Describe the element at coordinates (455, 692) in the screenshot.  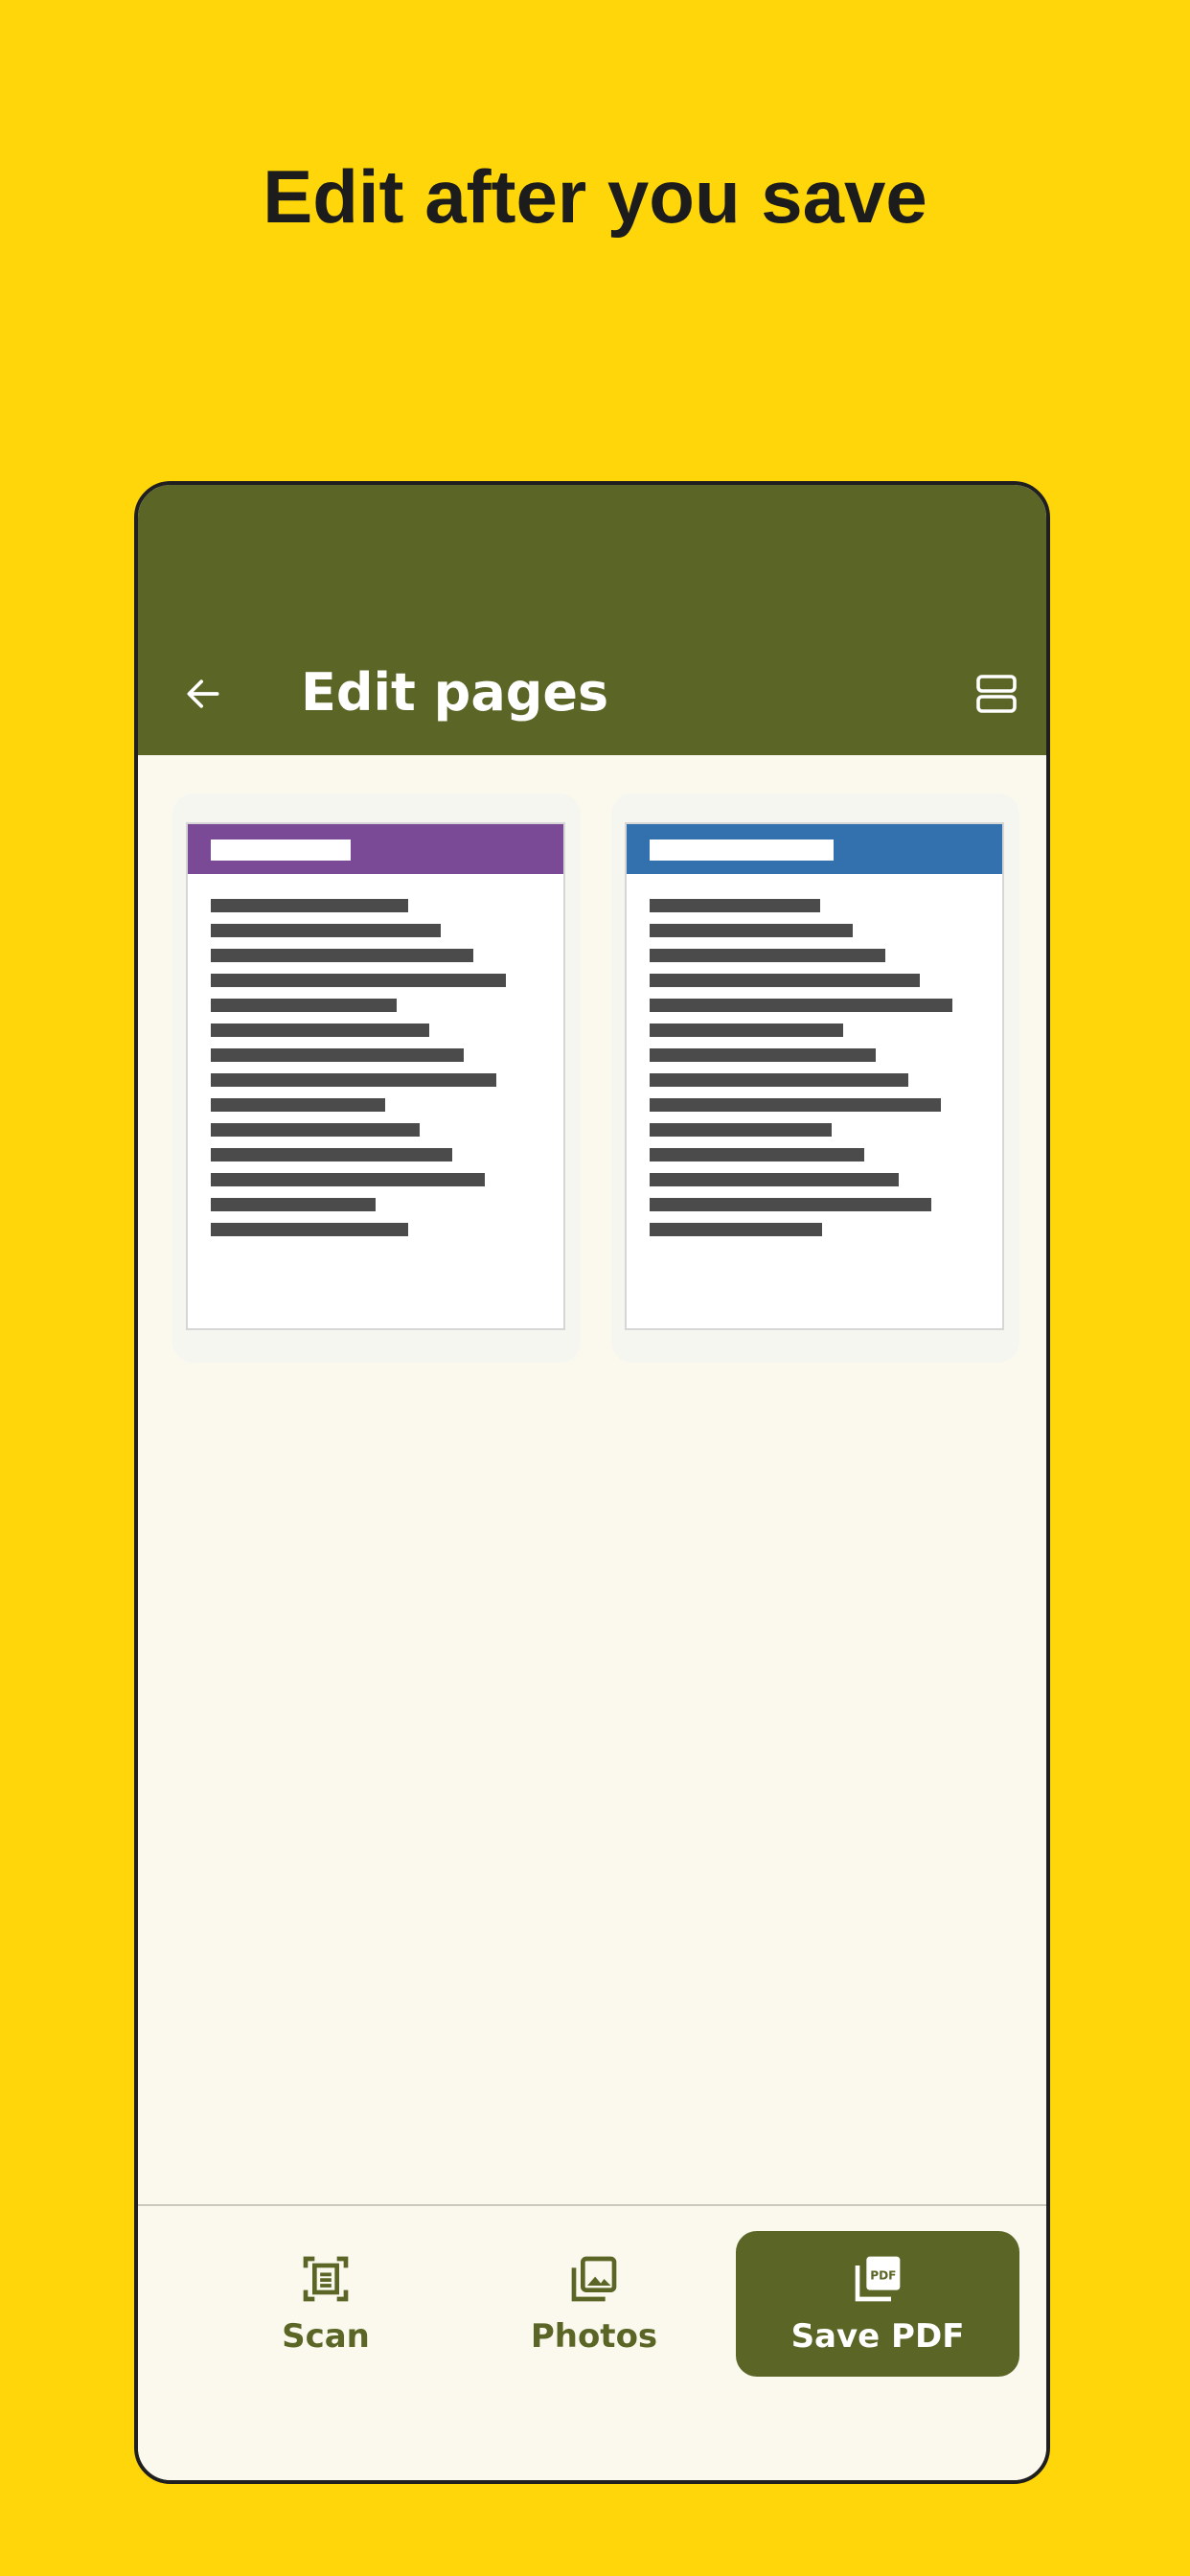
I see `page-title: Edit pages` at that location.